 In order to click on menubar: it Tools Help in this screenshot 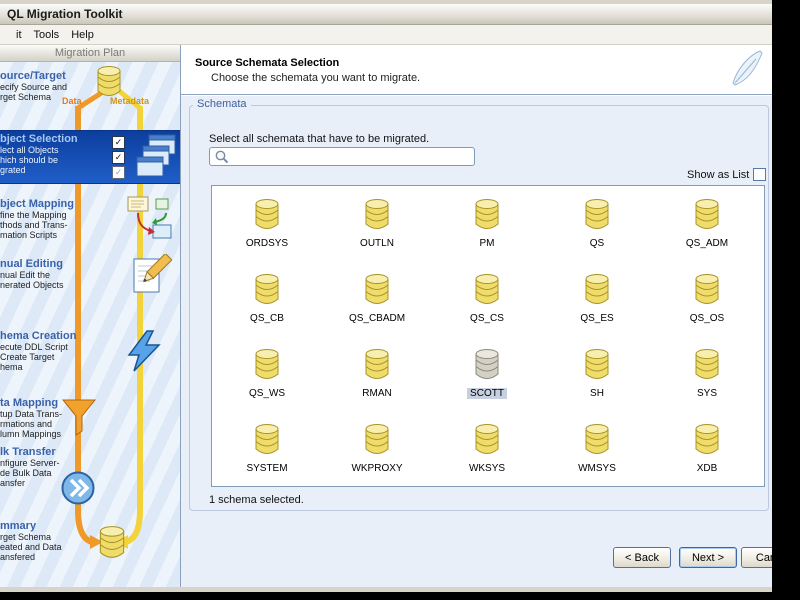, I will do `click(386, 35)`.